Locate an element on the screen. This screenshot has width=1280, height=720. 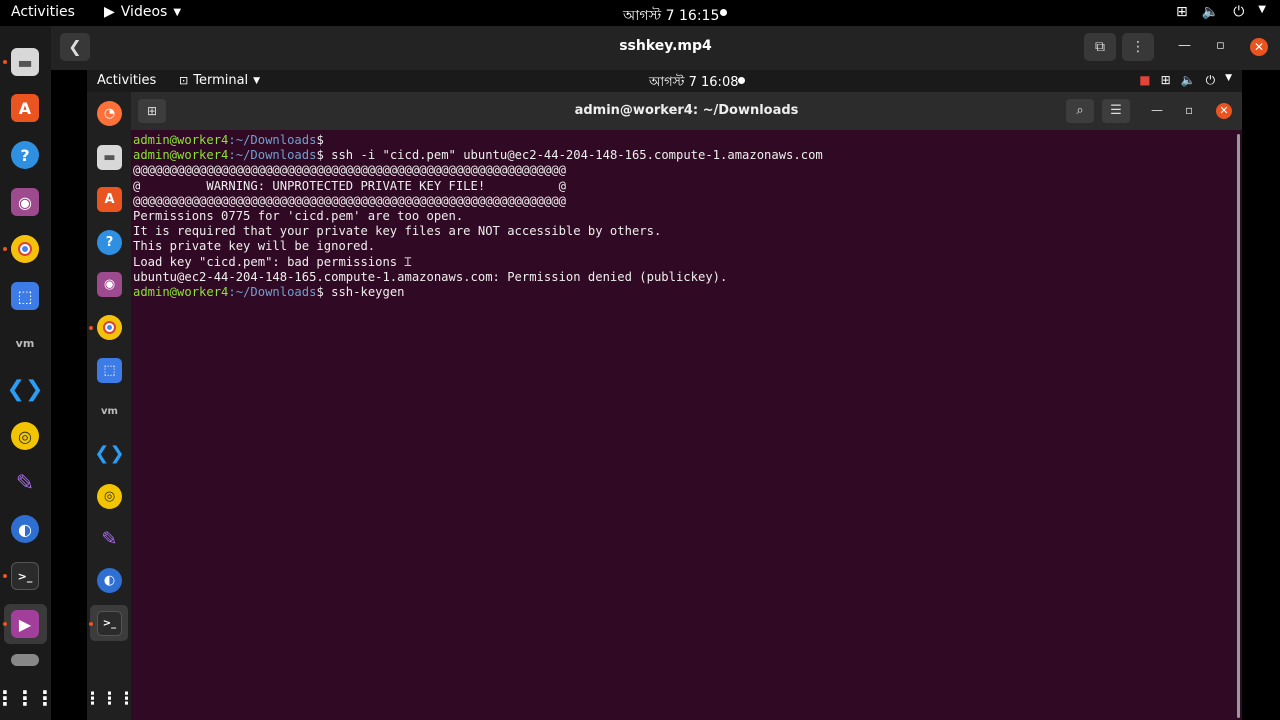
close-button: ✕ is located at coordinates (1259, 47).